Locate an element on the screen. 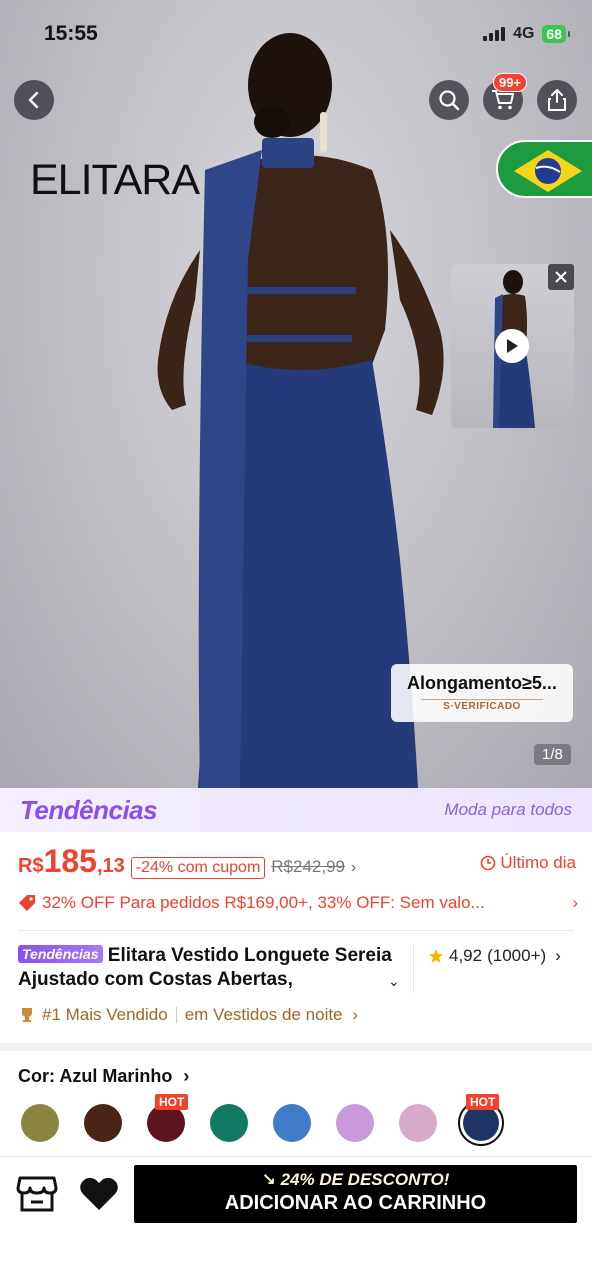 Image resolution: width=592 pixels, height=1280 pixels. badge-divider is located at coordinates (482, 699).